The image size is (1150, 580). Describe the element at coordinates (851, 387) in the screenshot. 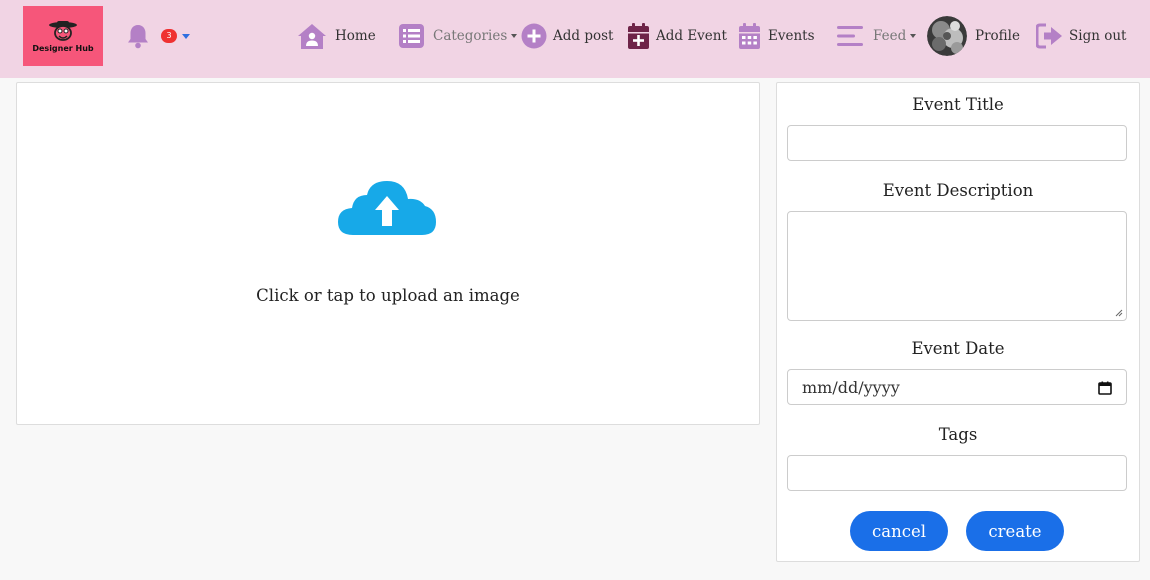

I see `event-date-placeholder: mm/dd/yyyy` at that location.